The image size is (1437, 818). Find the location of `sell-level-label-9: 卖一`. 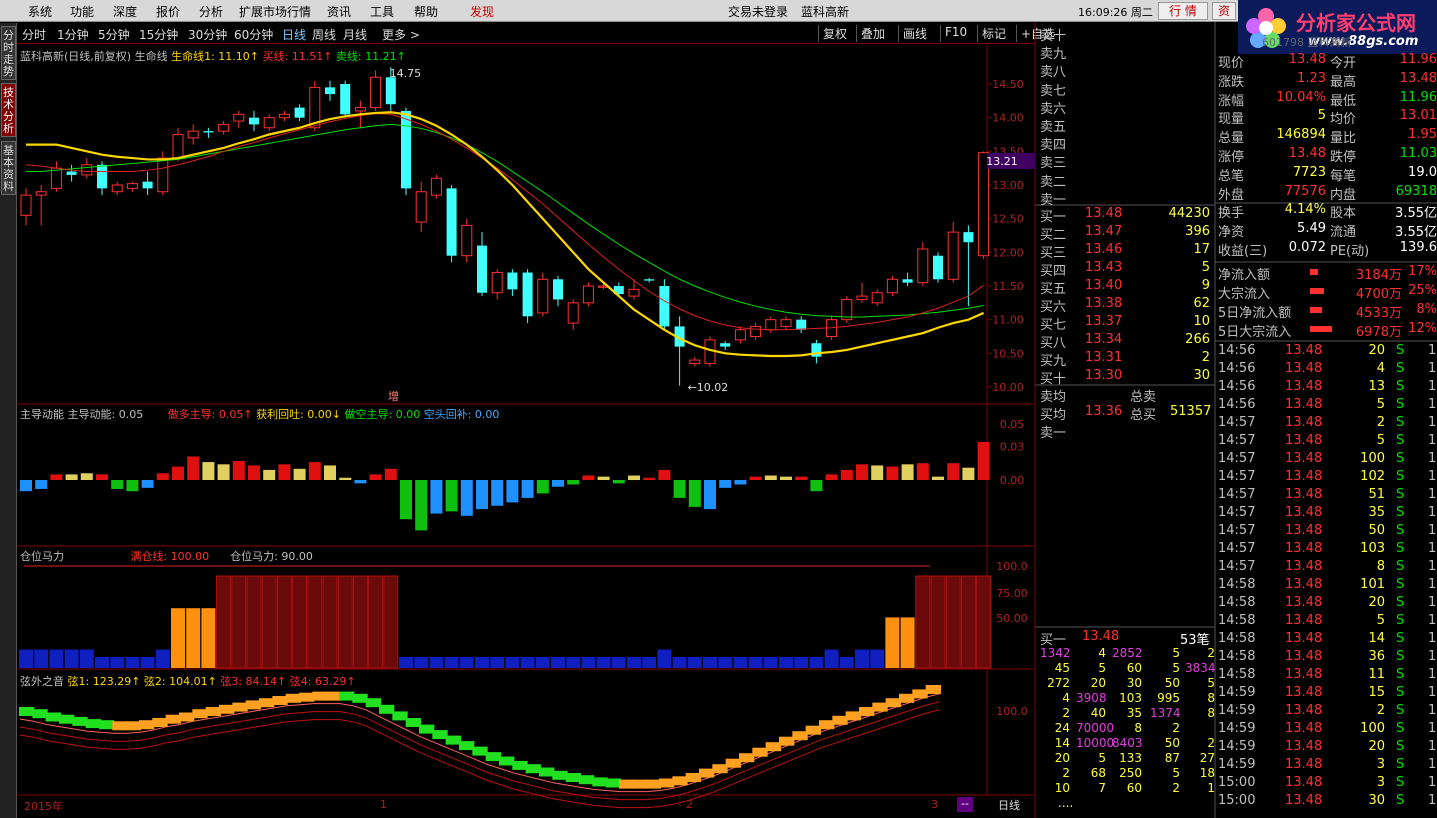

sell-level-label-9: 卖一 is located at coordinates (1053, 200).